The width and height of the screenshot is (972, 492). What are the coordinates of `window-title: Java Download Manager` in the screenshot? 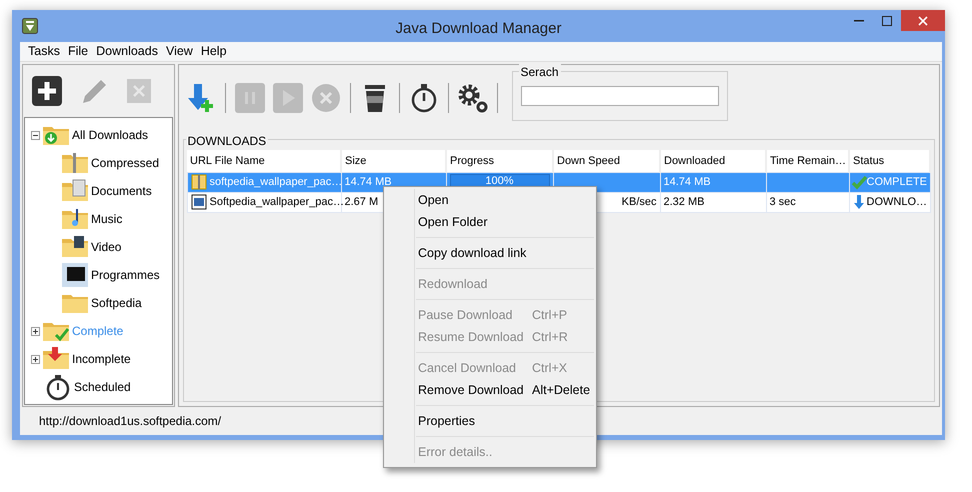 It's located at (479, 29).